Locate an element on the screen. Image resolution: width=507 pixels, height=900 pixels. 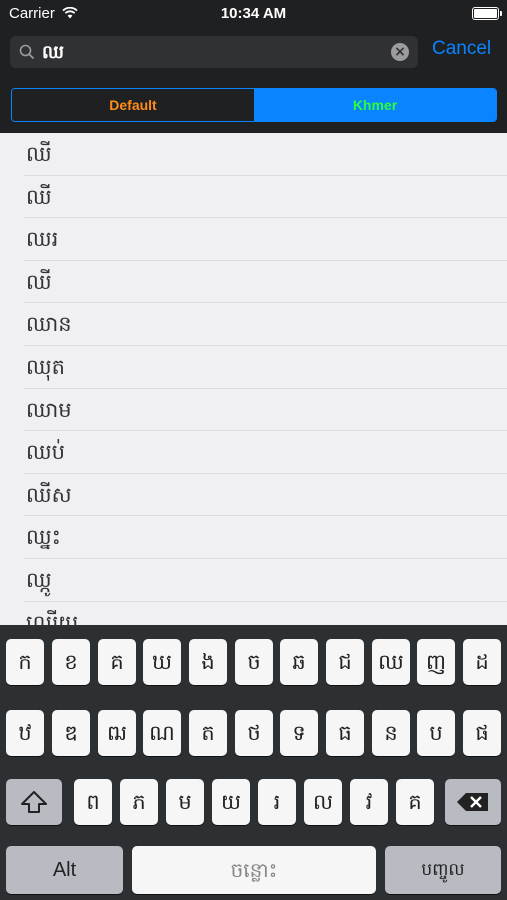
status-time: 10:34 AM is located at coordinates (253, 13).